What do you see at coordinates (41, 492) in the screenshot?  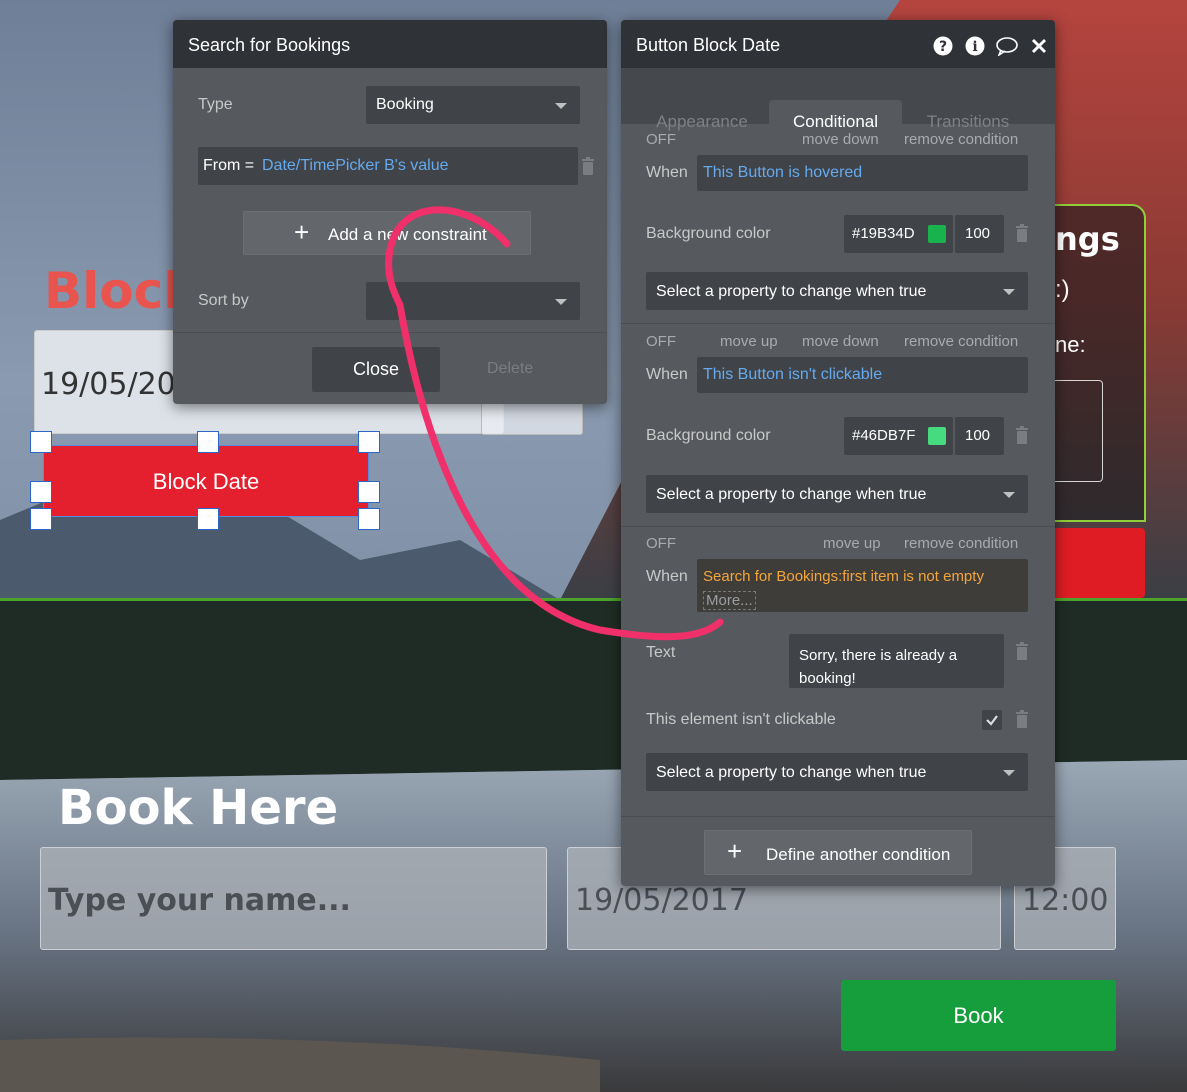 I see `resize-handle-left` at bounding box center [41, 492].